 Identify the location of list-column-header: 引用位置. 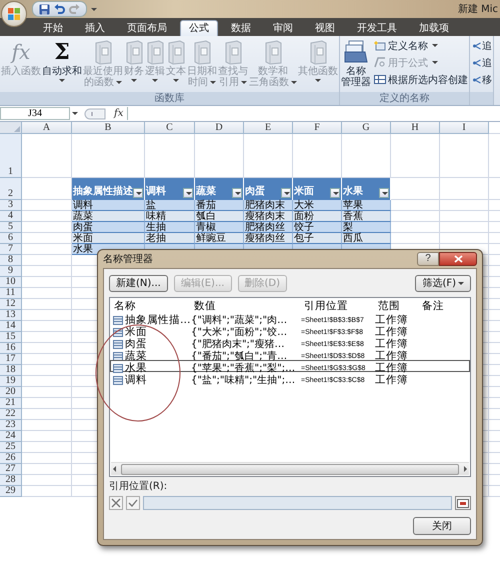
(338, 306).